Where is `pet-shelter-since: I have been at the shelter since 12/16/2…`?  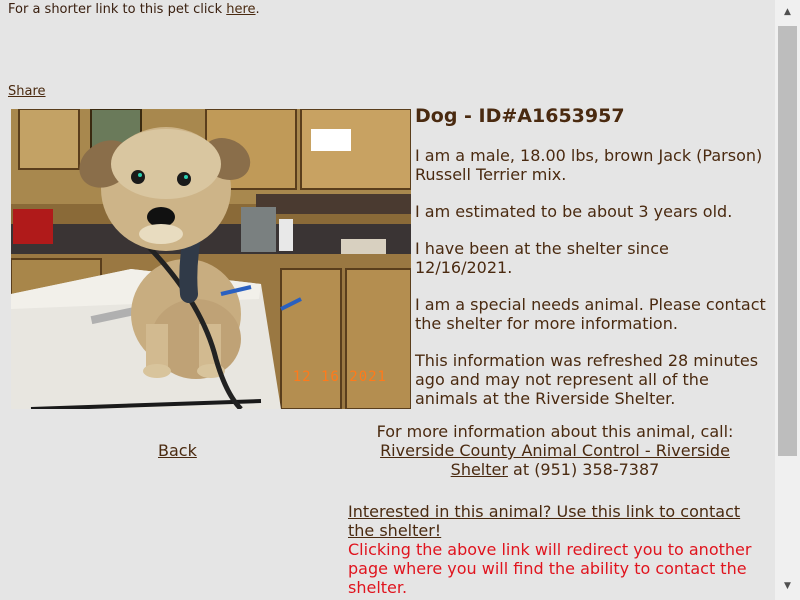
pet-shelter-since: I have been at the shelter since 12/16/2… is located at coordinates (542, 258).